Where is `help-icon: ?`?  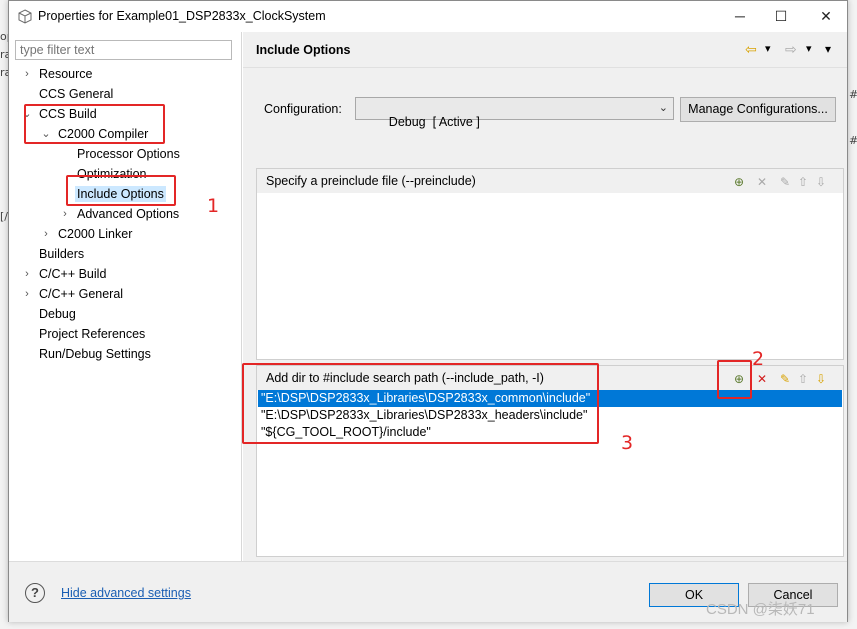 help-icon: ? is located at coordinates (35, 593).